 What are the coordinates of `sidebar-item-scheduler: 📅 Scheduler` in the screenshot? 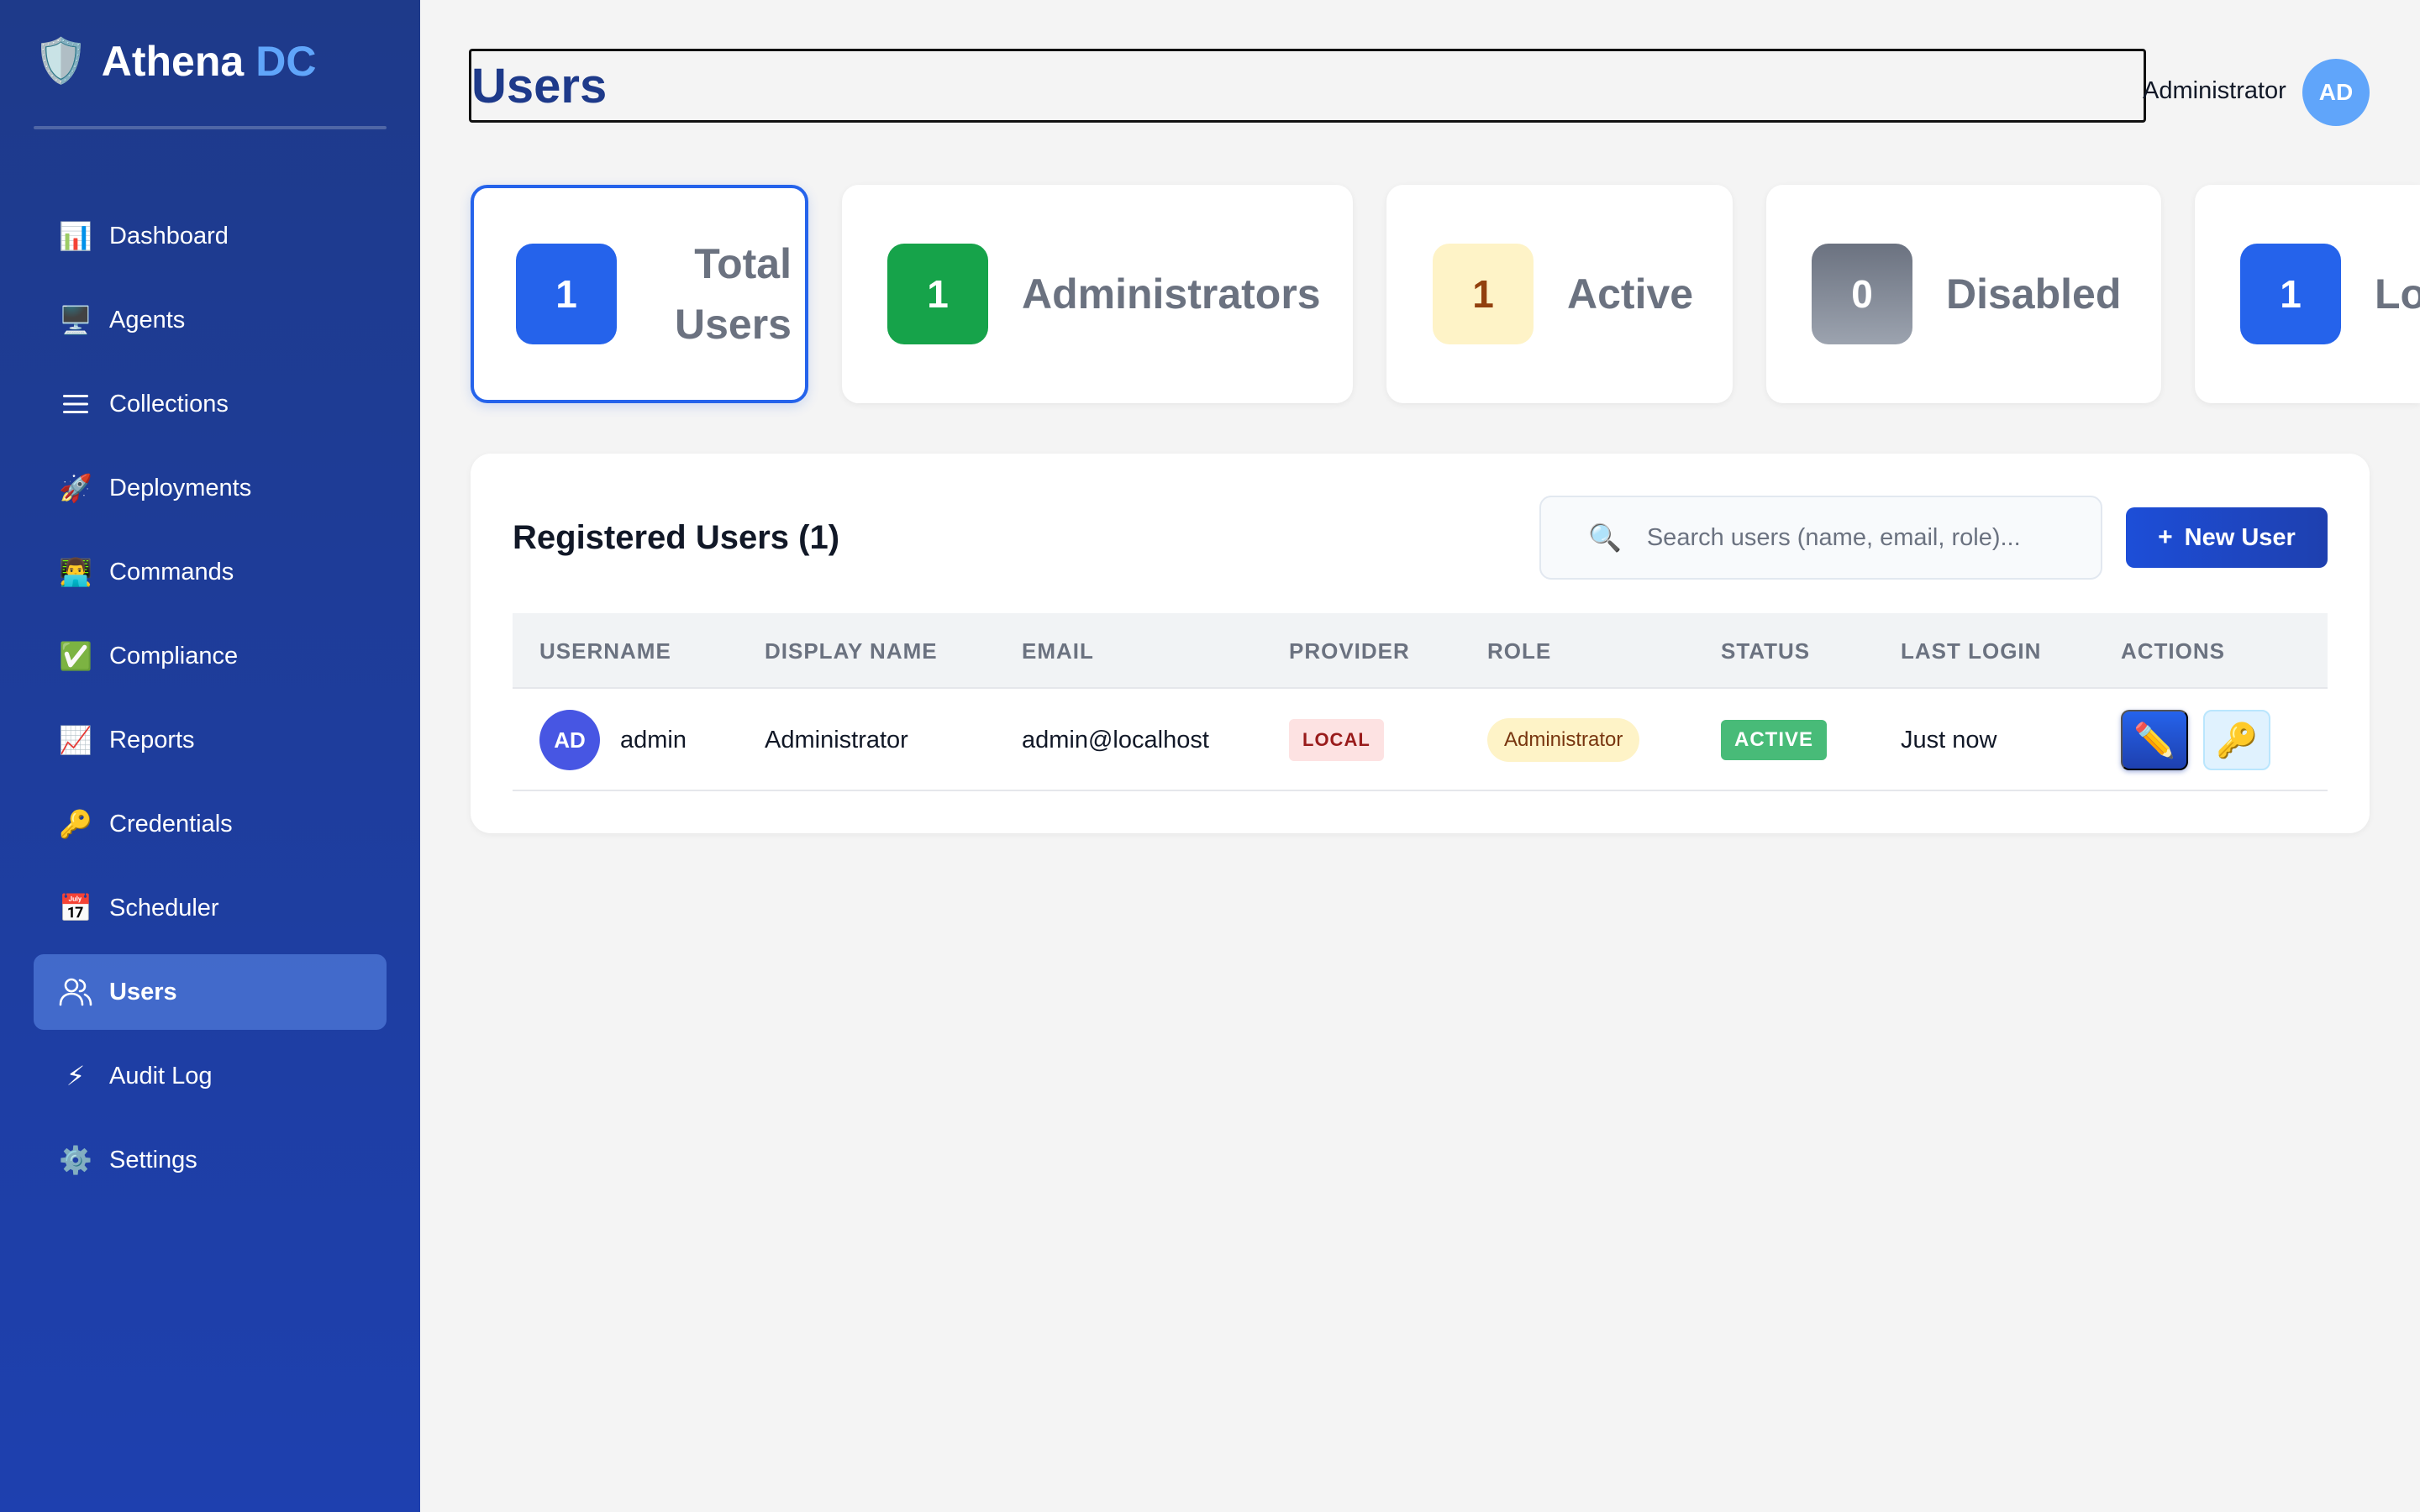 It's located at (210, 908).